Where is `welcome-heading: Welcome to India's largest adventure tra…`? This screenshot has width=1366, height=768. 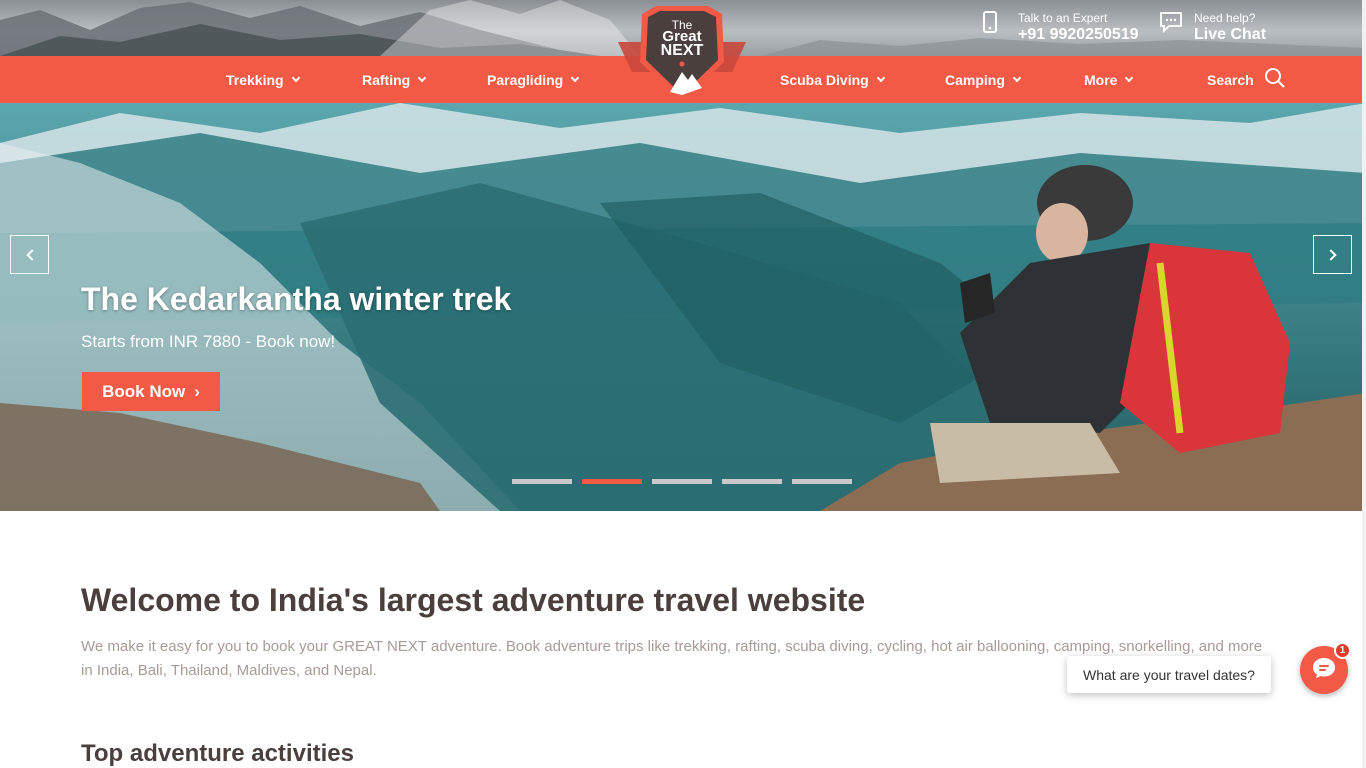 welcome-heading: Welcome to India's largest adventure tra… is located at coordinates (473, 600).